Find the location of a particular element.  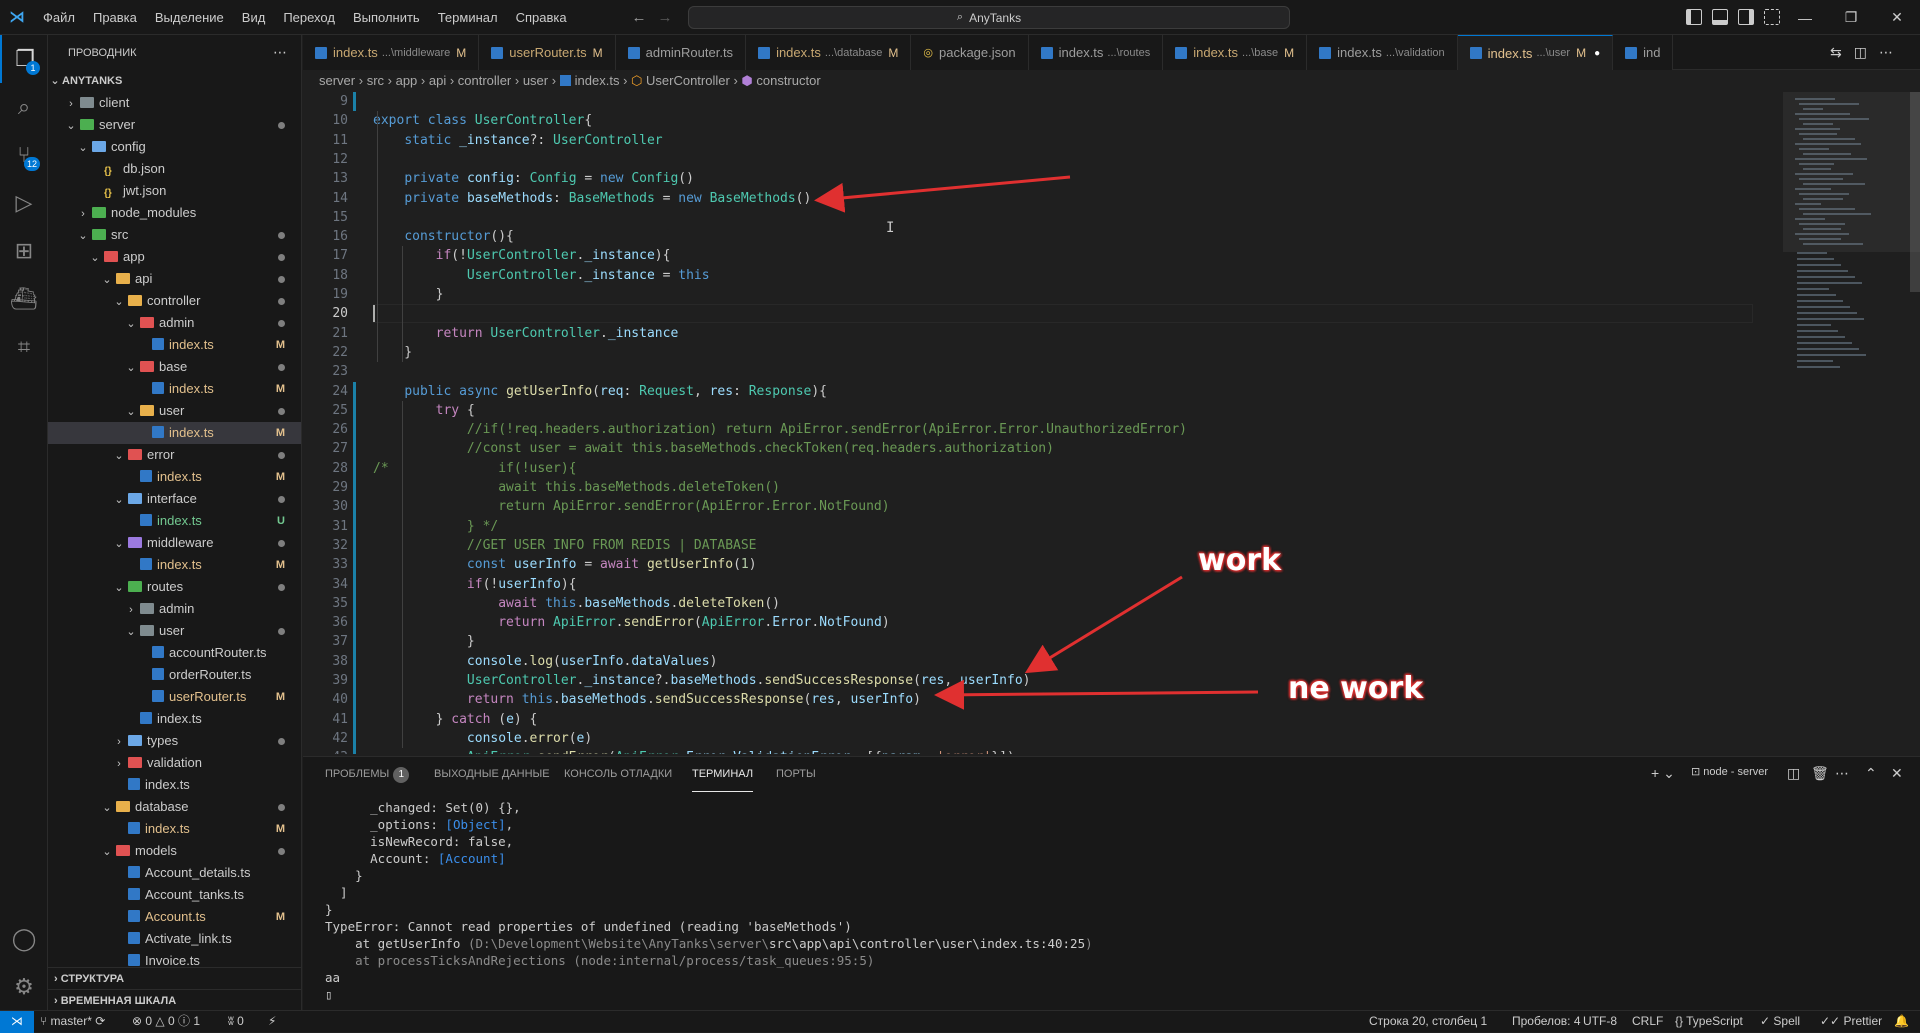

line-number: 16 is located at coordinates (325, 236).